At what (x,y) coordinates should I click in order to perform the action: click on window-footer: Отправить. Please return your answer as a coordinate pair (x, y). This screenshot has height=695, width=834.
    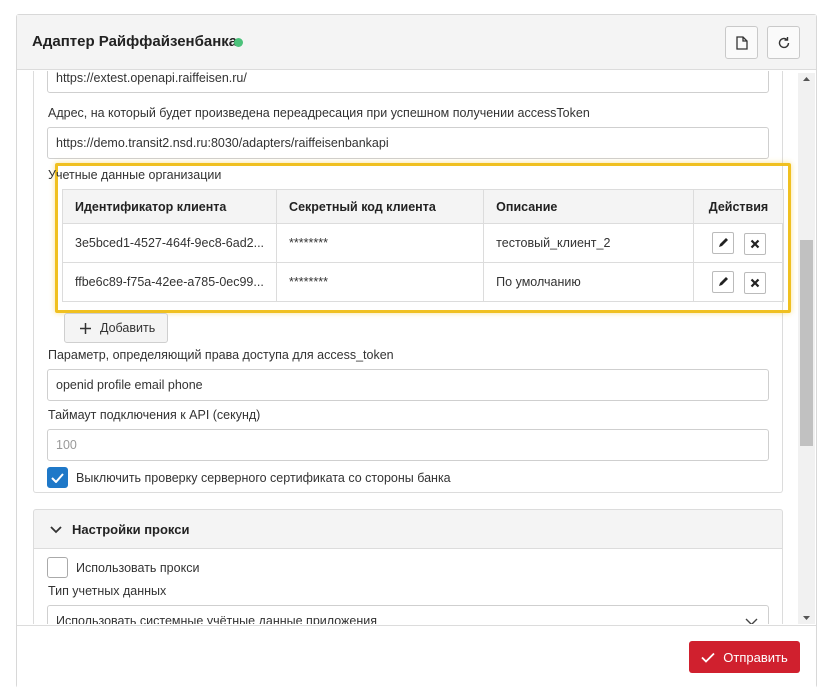
    Looking at the image, I should click on (416, 656).